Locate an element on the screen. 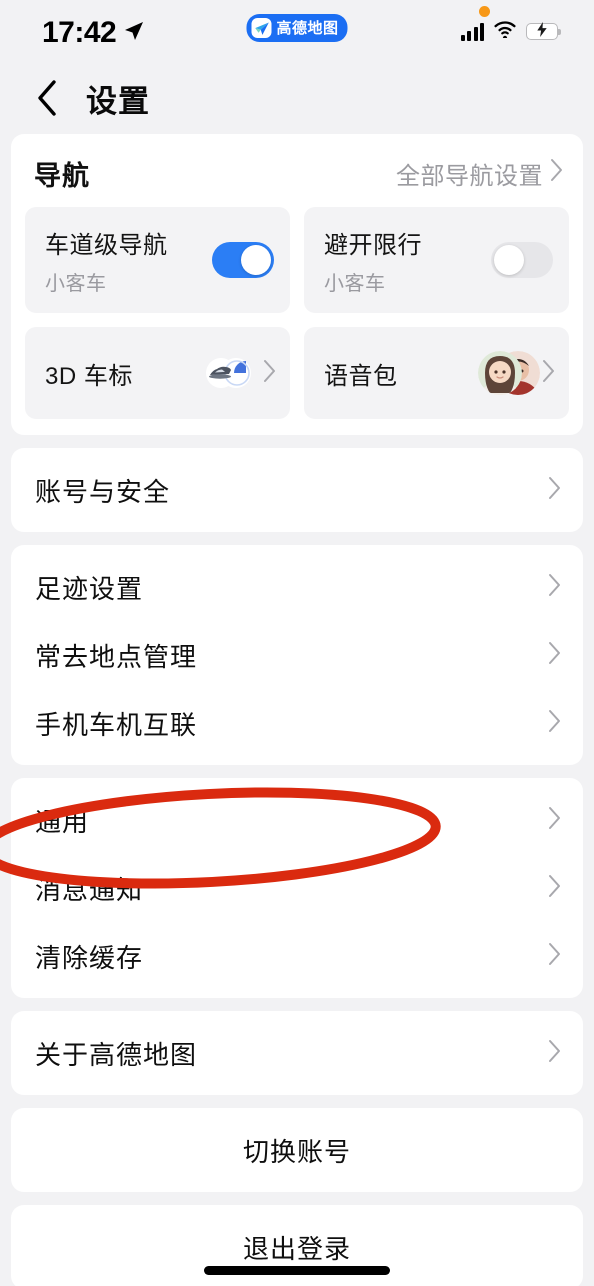  status-bar: 17:42 高德地图 is located at coordinates (297, 31).